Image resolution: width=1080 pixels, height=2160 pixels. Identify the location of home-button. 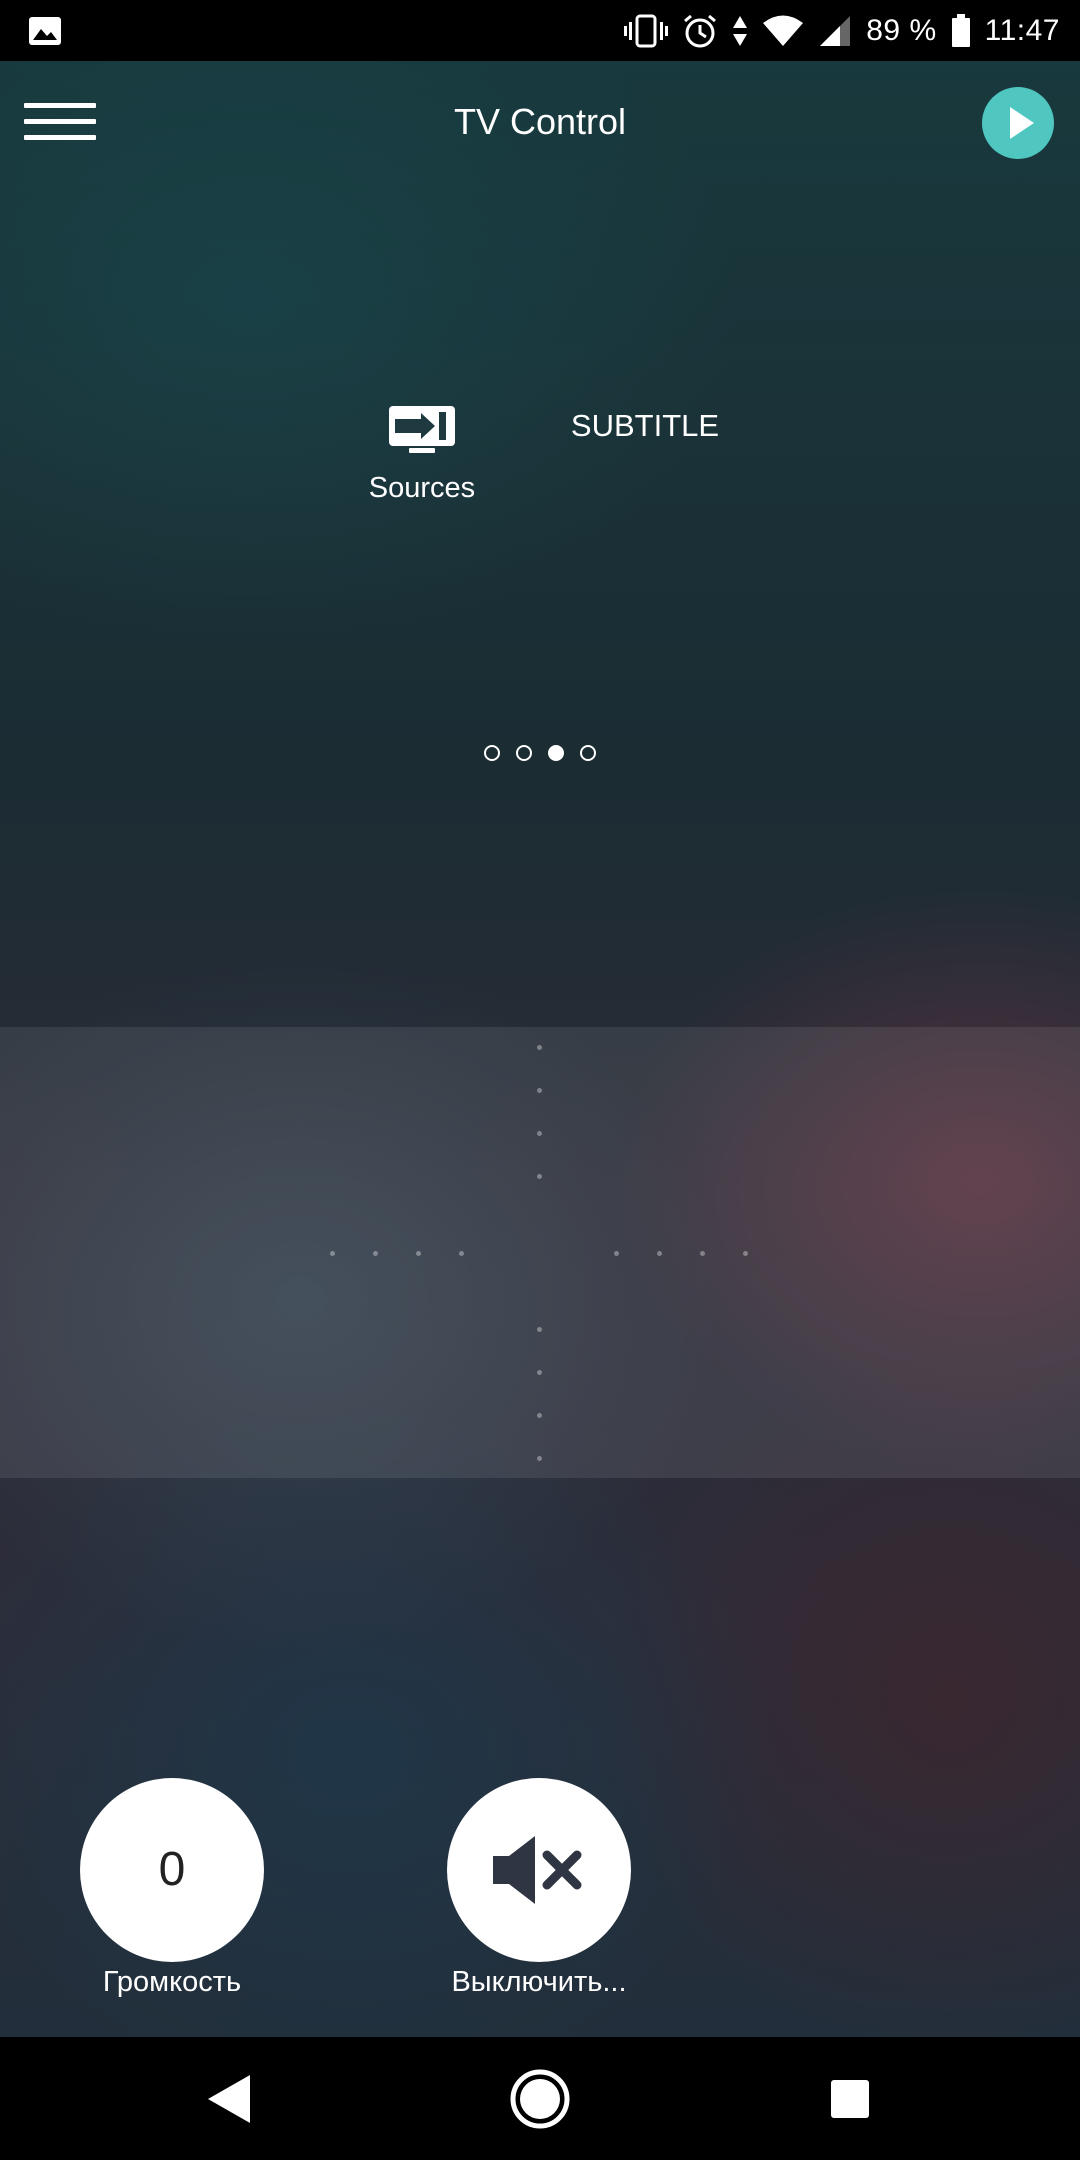
(540, 2098).